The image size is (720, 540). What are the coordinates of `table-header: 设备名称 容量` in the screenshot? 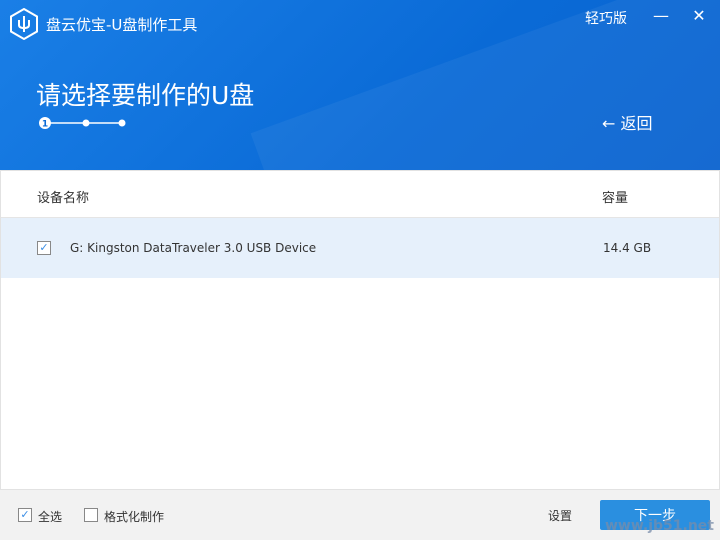 It's located at (360, 194).